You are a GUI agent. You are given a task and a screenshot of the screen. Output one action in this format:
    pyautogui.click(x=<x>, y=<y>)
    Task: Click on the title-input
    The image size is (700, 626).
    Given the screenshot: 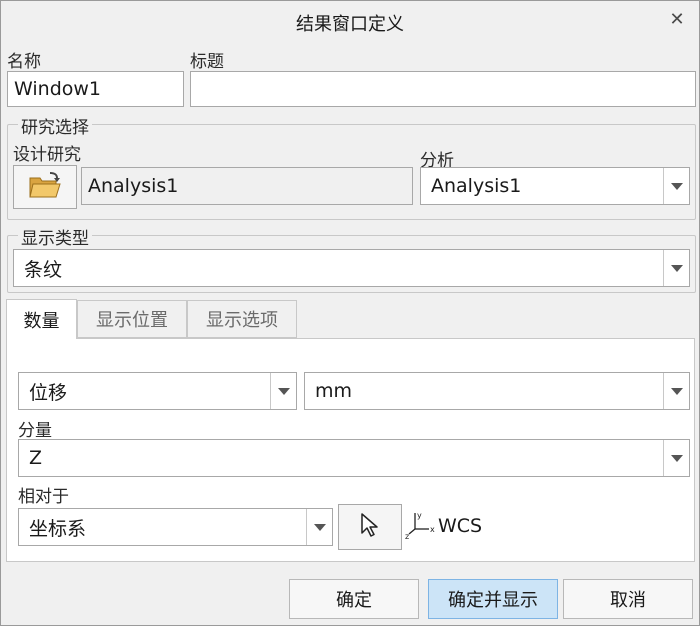 What is the action you would take?
    pyautogui.click(x=443, y=89)
    